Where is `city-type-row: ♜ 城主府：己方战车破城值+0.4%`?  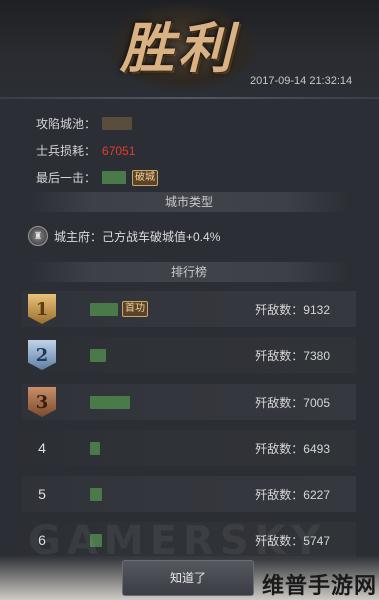 city-type-row: ♜ 城主府：己方战车破城值+0.4% is located at coordinates (124, 236).